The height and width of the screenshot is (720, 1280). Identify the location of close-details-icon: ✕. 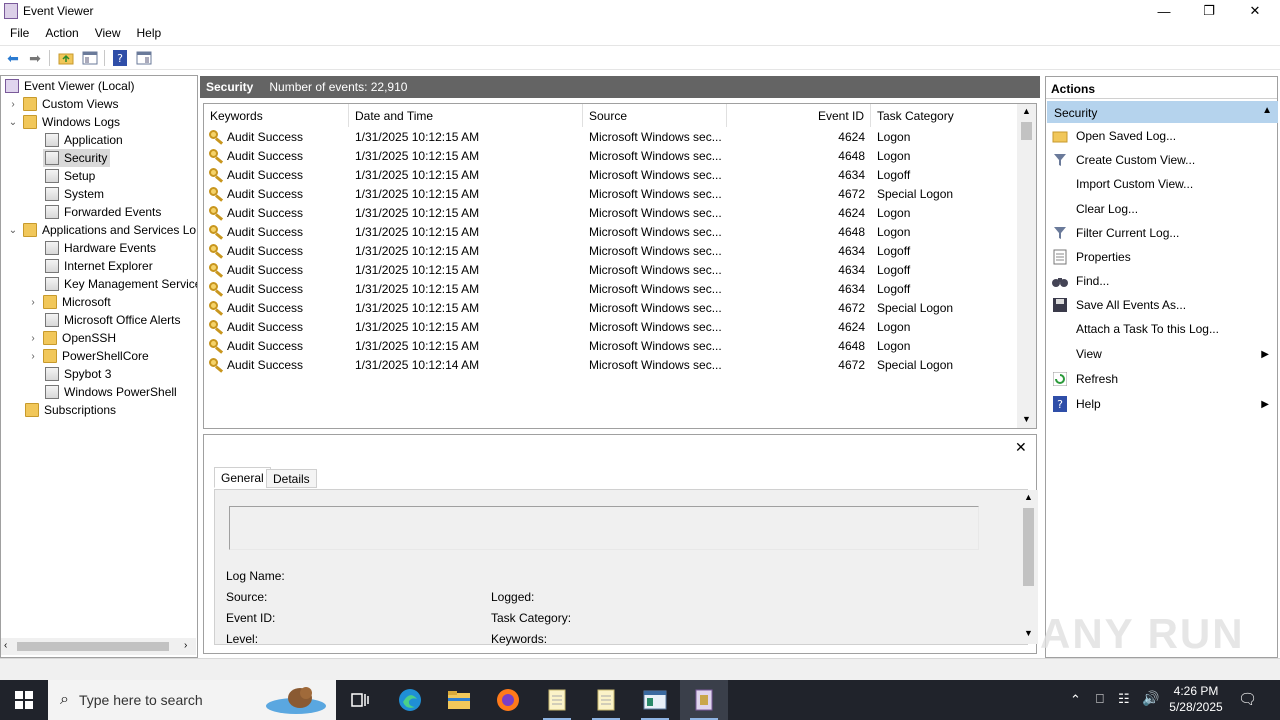
(1021, 447).